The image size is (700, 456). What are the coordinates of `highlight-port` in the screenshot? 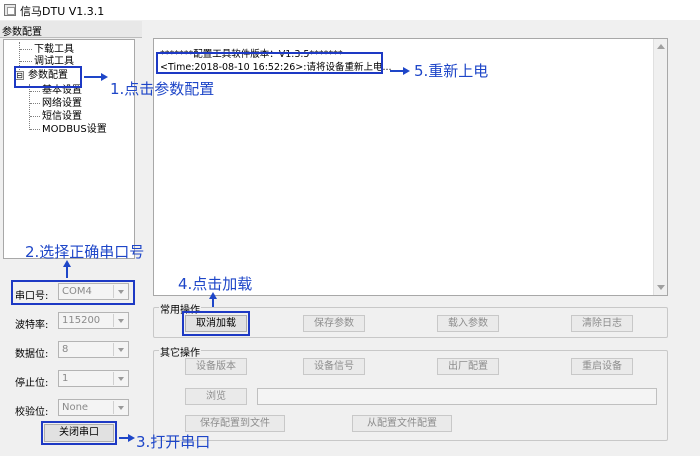 It's located at (73, 292).